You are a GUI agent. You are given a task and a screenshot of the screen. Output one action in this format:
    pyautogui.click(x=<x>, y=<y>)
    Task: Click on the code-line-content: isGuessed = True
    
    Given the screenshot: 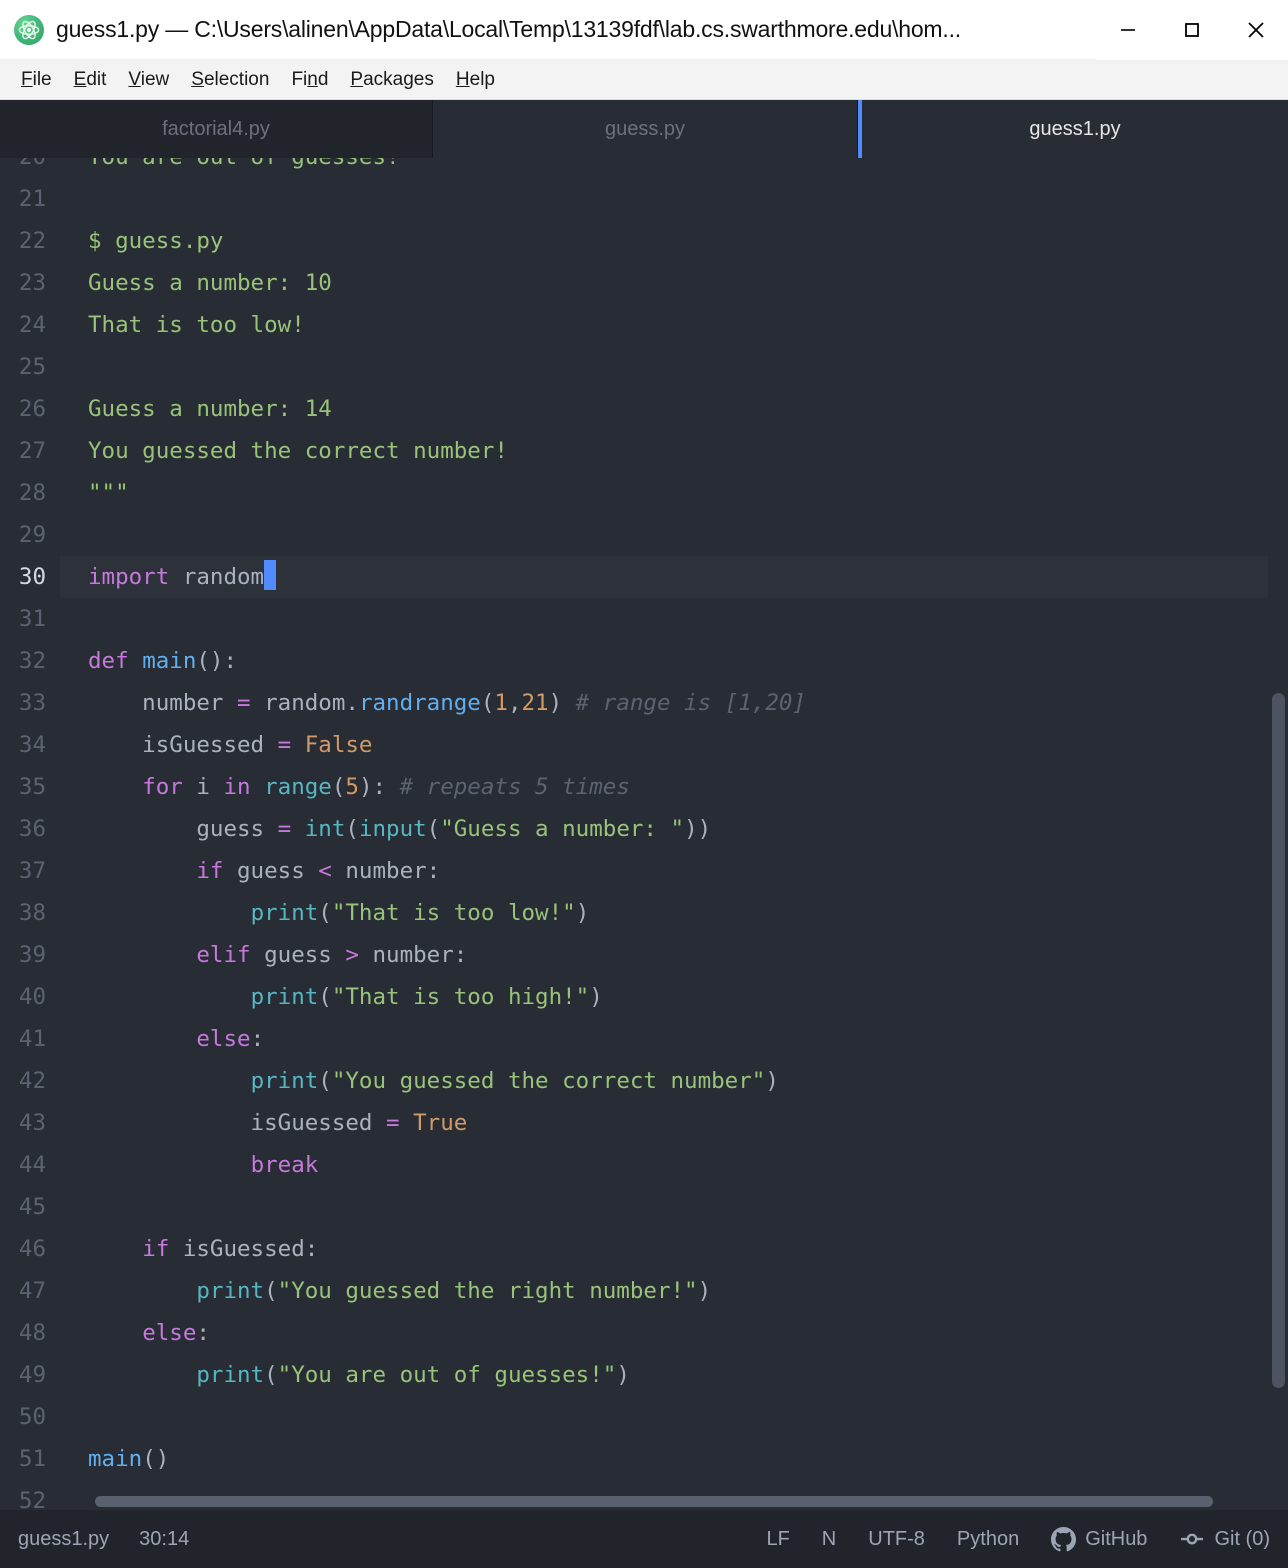 What is the action you would take?
    pyautogui.click(x=674, y=1123)
    